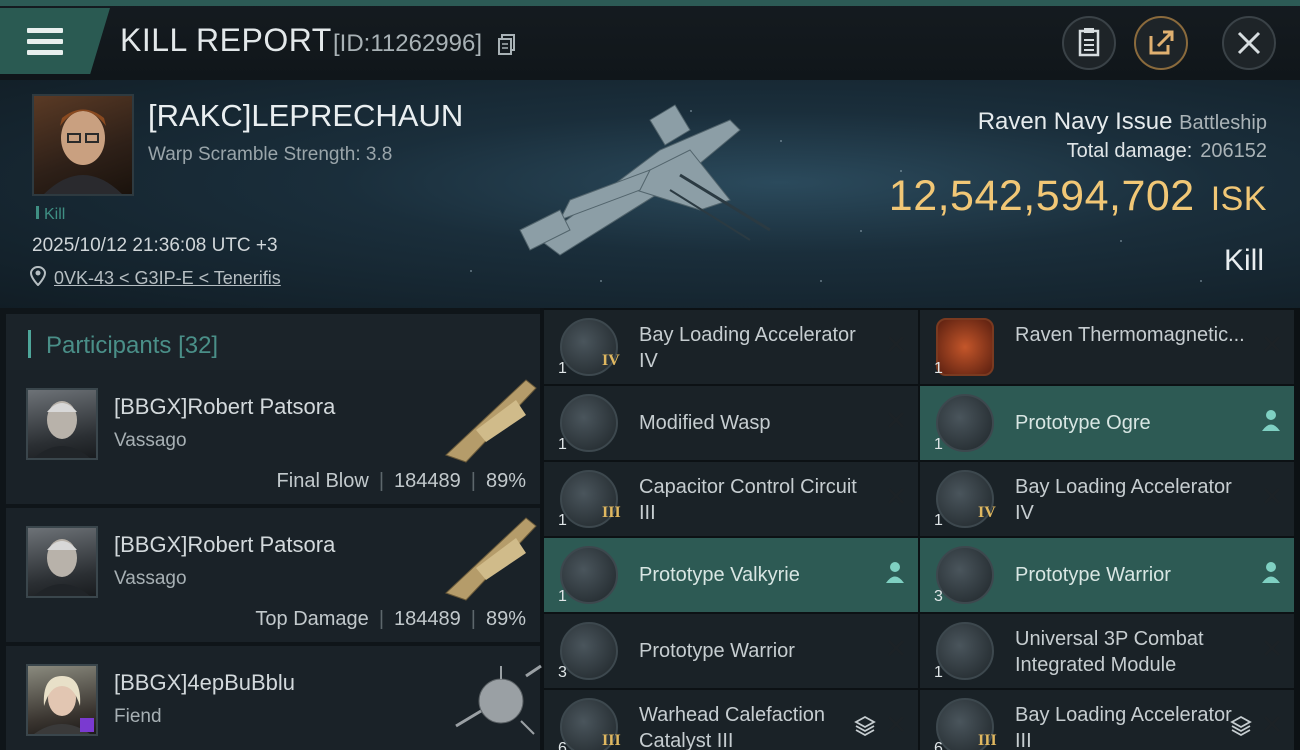  What do you see at coordinates (305, 116) in the screenshot?
I see `victim-name: [RAKC]LEPRECHAUN` at bounding box center [305, 116].